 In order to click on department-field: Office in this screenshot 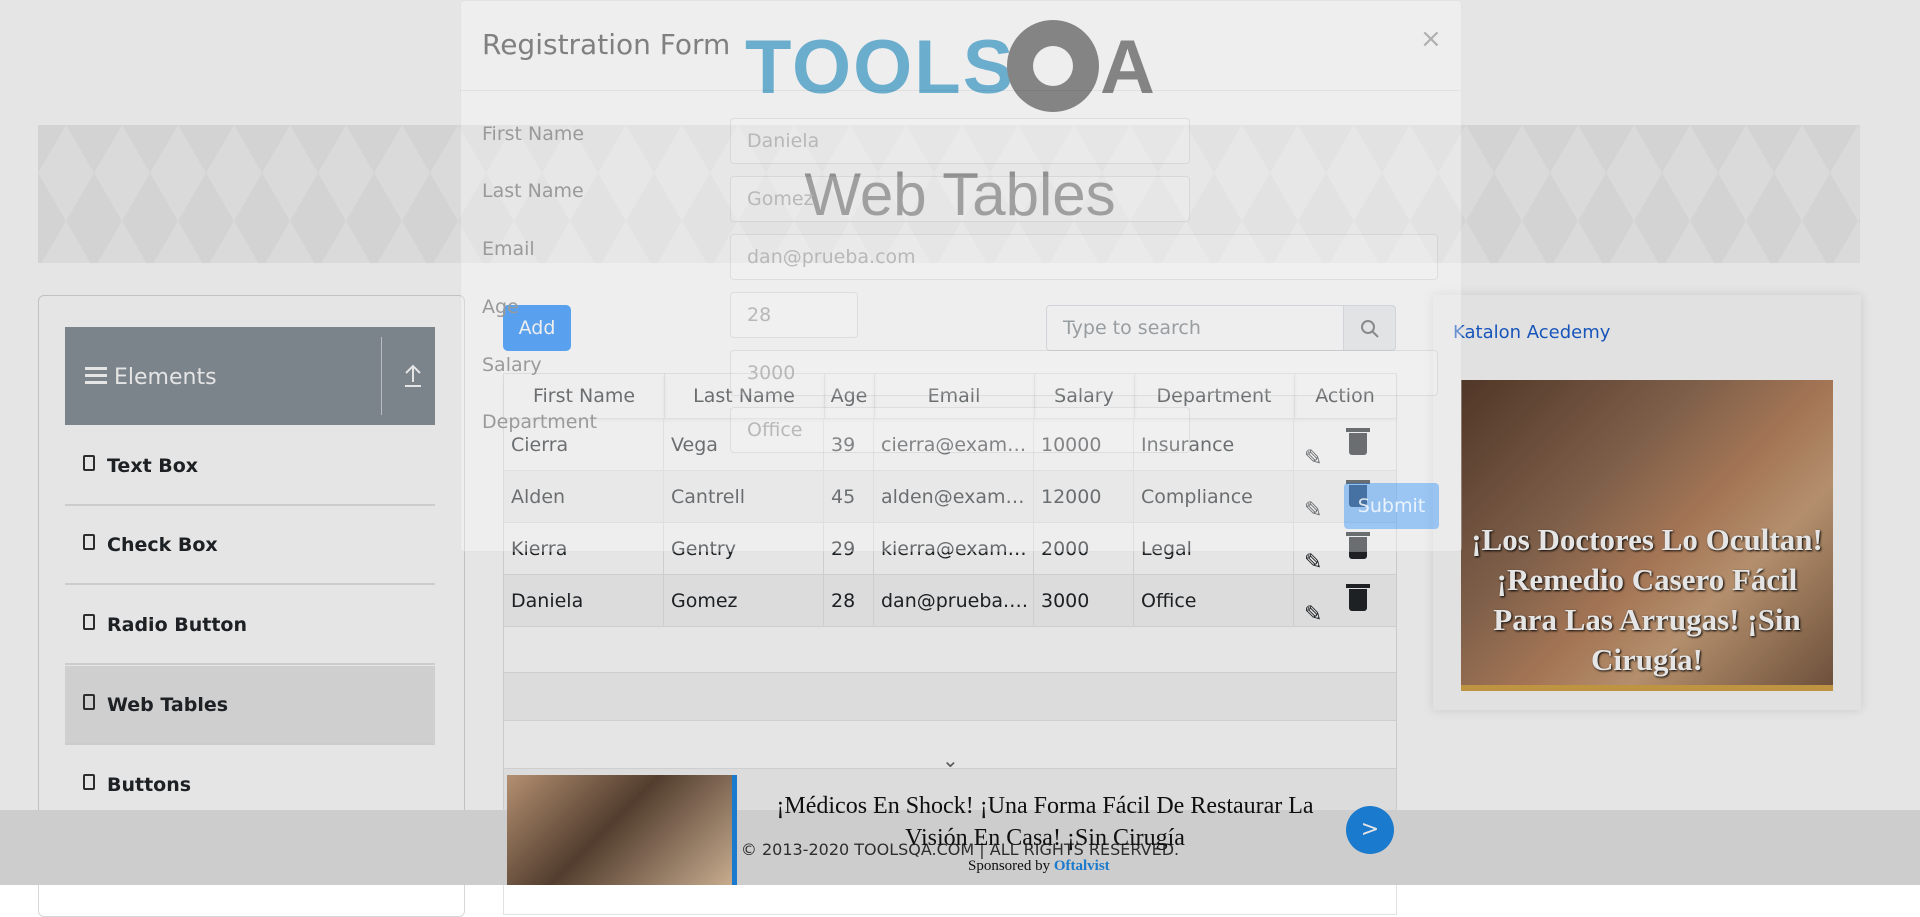, I will do `click(960, 430)`.